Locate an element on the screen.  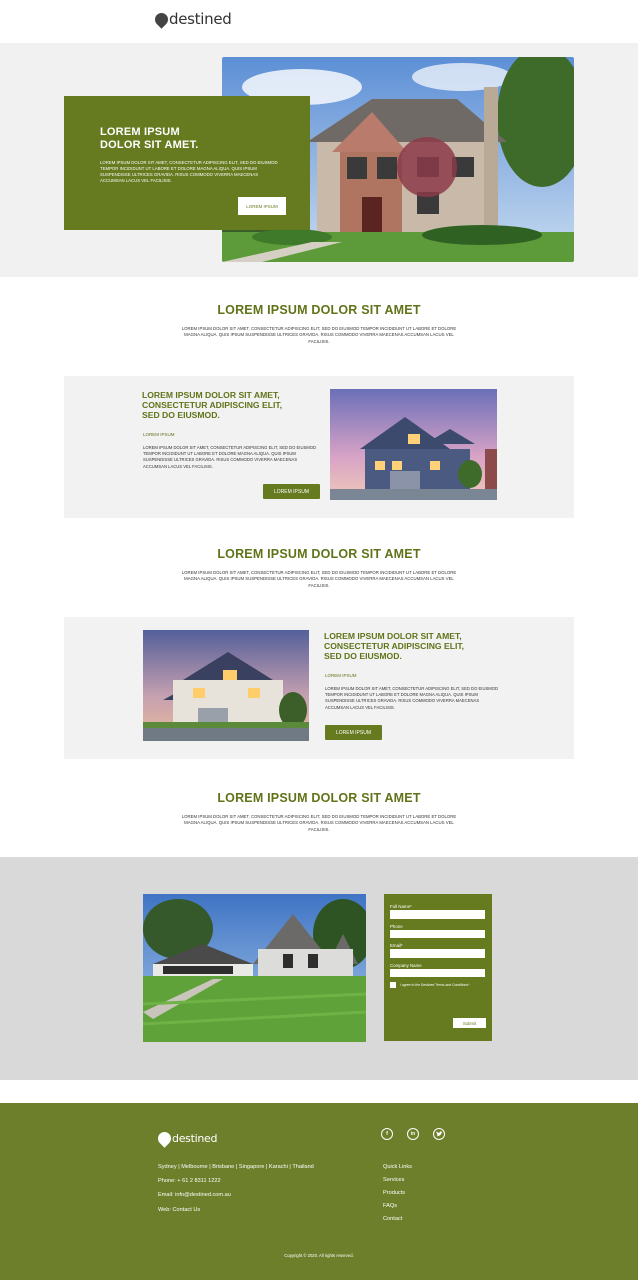
full-name-label: Full Name* is located at coordinates (401, 906).